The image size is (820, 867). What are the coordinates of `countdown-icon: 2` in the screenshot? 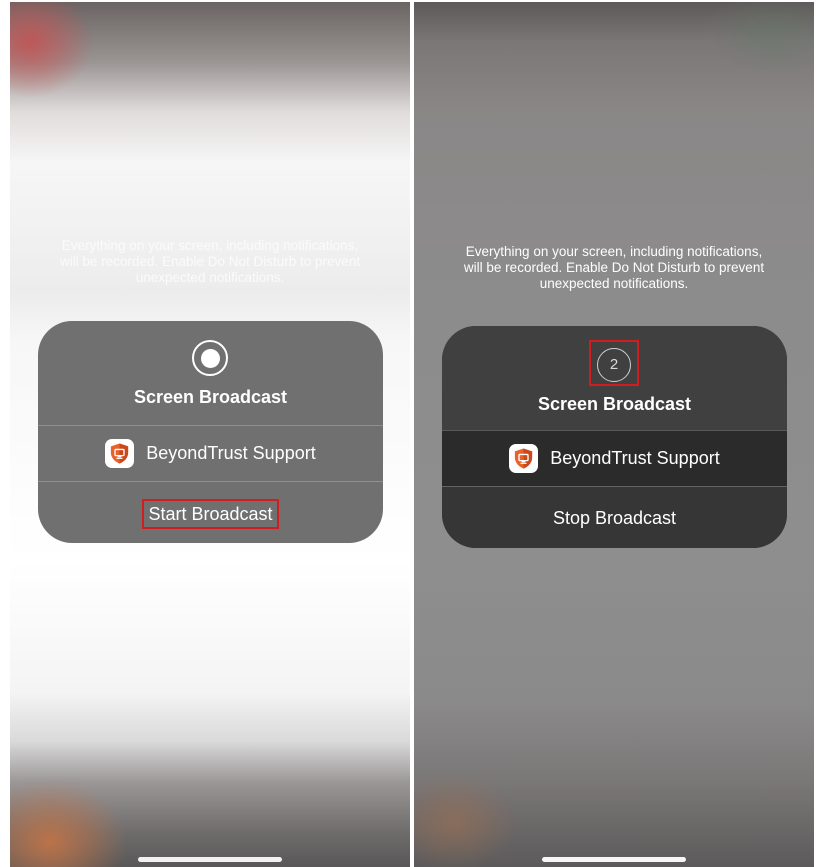 It's located at (614, 365).